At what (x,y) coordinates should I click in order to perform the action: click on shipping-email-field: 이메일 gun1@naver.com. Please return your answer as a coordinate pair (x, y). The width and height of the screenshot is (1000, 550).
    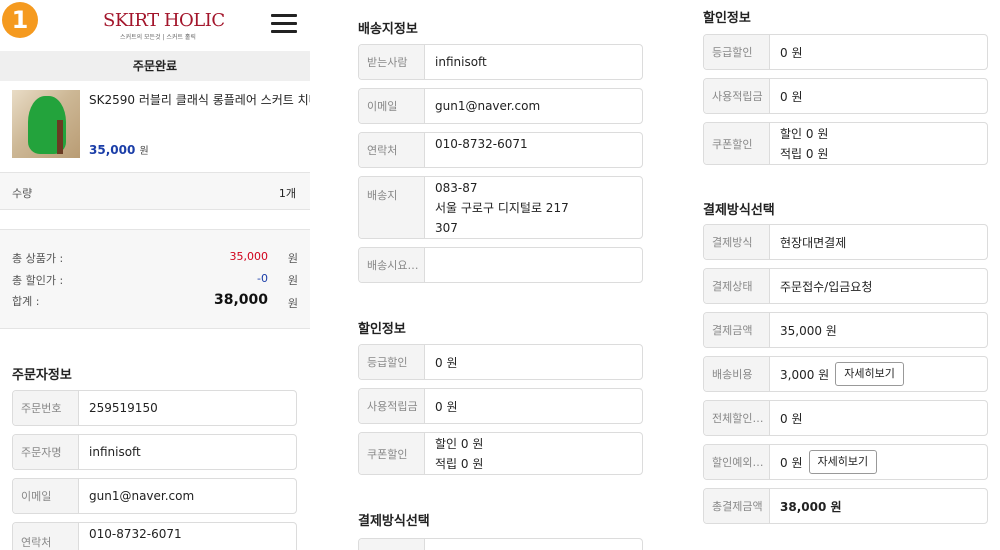
    Looking at the image, I should click on (500, 106).